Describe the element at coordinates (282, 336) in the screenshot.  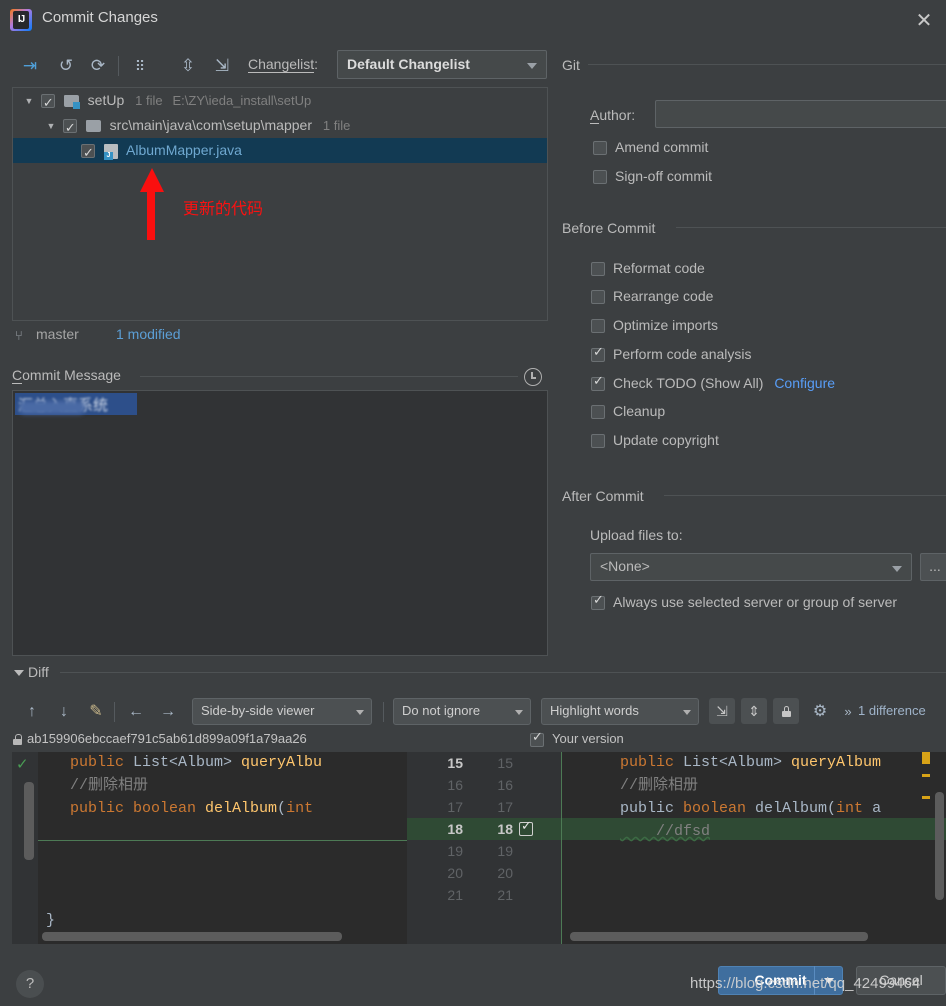
I see `vcs-status-row: ⑂ master 1 modified` at that location.